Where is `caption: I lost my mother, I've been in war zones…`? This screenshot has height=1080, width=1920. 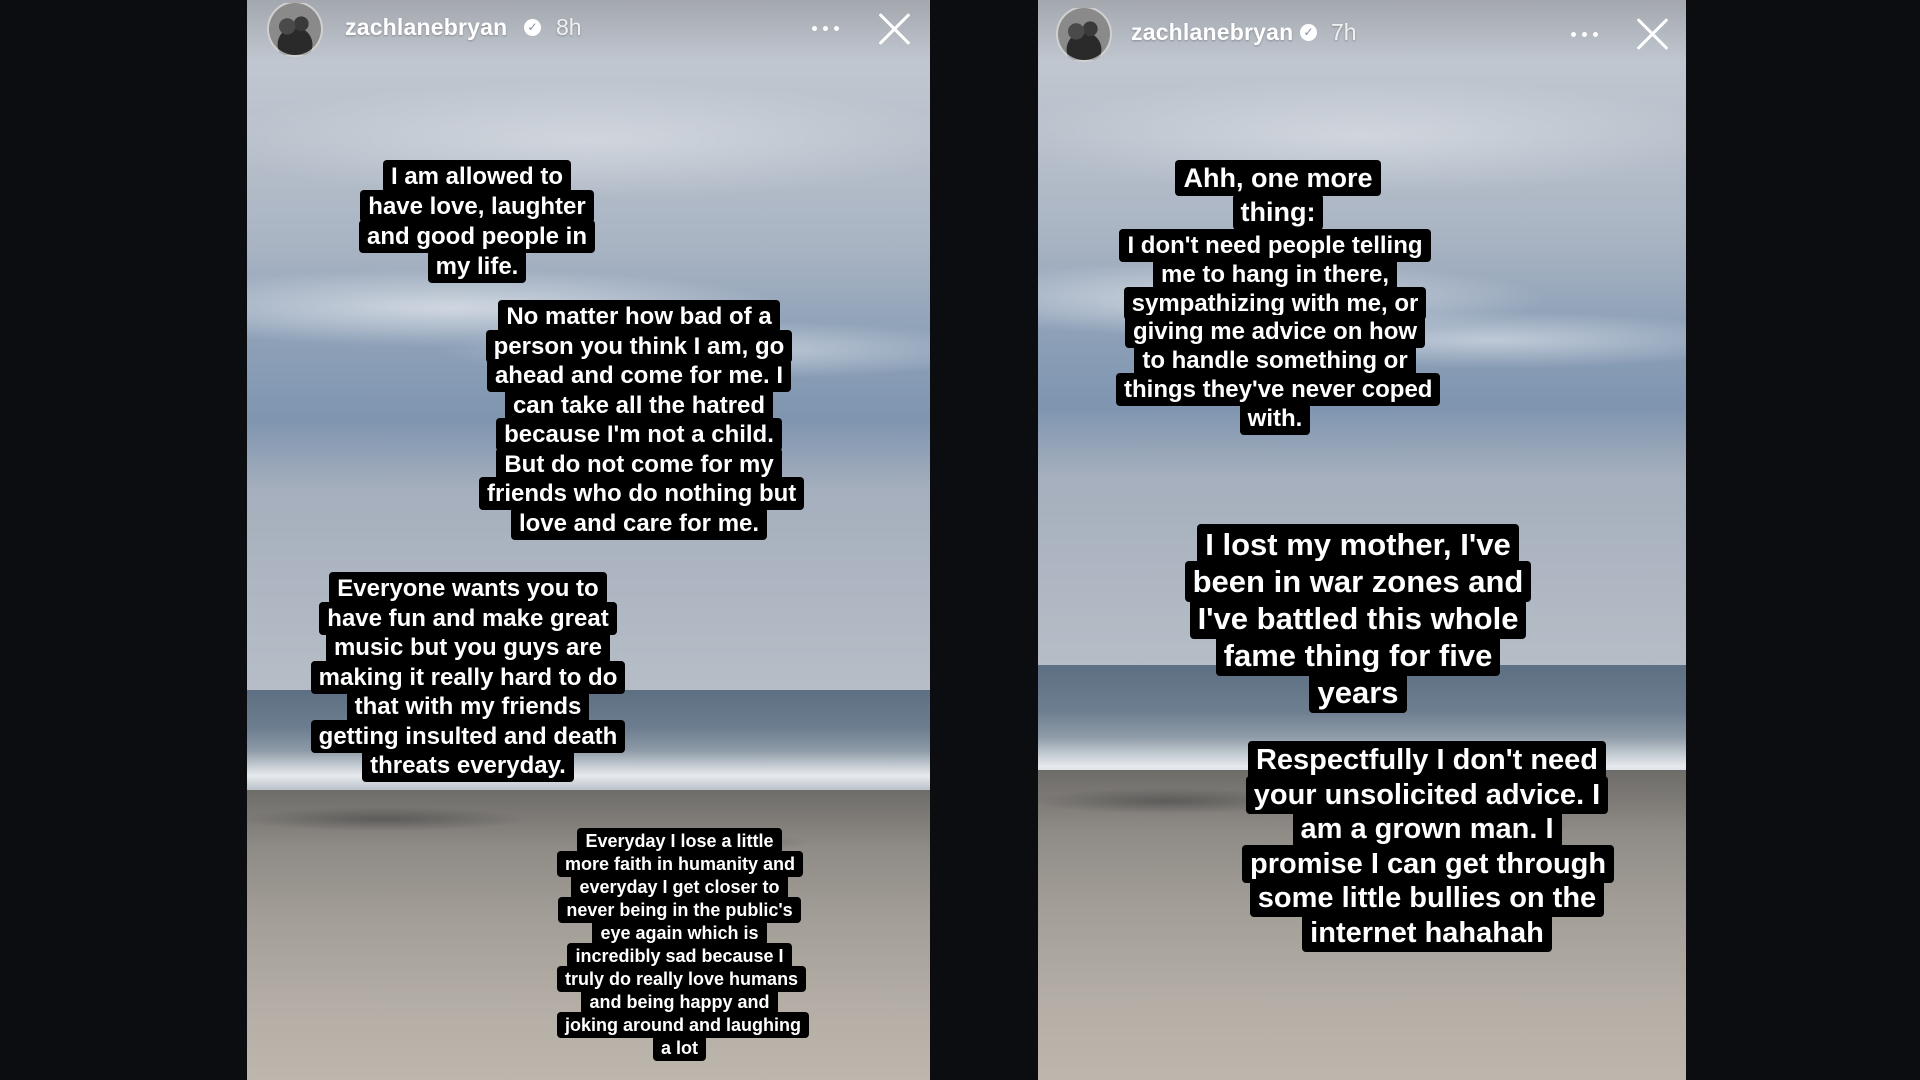
caption: I lost my mother, I've been in war zones… is located at coordinates (1358, 618).